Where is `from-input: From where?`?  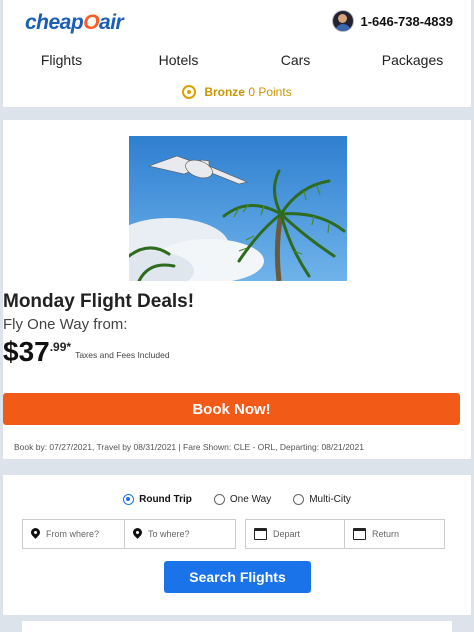
from-input: From where? is located at coordinates (73, 534).